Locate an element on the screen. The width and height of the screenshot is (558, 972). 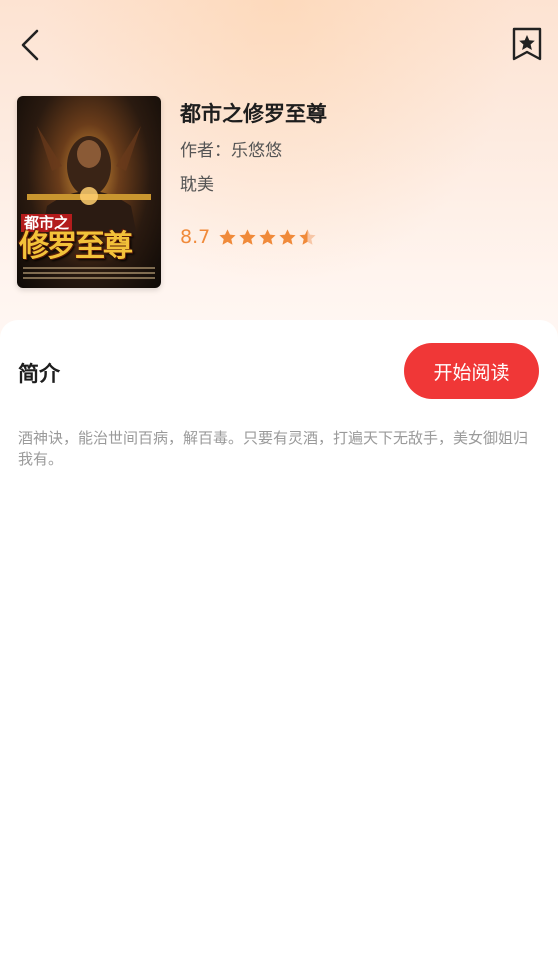
rating-row: 8.7 is located at coordinates (249, 237).